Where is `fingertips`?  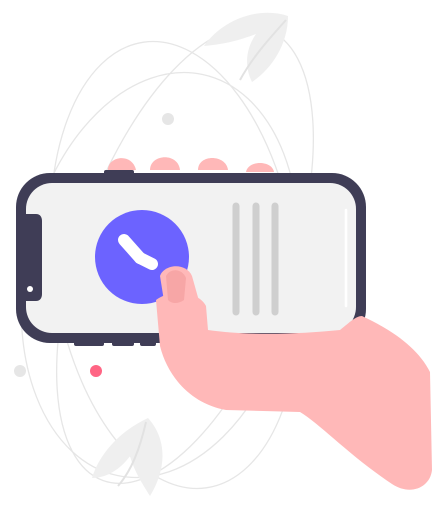
fingertips is located at coordinates (190, 164).